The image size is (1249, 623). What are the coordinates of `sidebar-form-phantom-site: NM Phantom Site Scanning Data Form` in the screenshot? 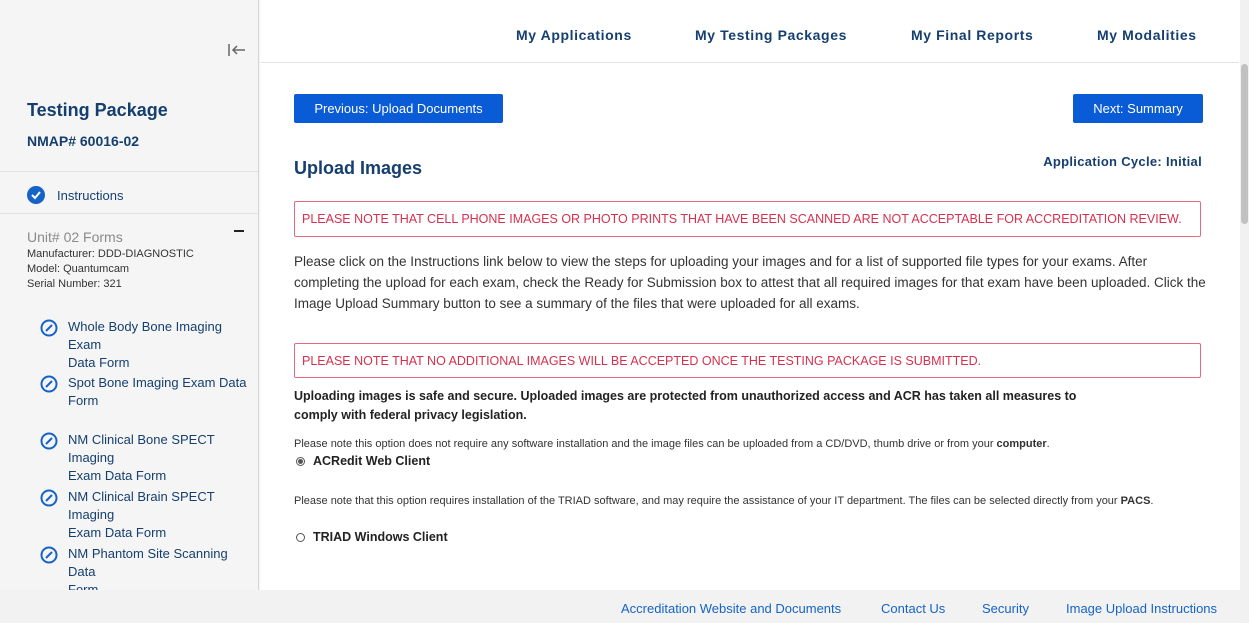 It's located at (145, 567).